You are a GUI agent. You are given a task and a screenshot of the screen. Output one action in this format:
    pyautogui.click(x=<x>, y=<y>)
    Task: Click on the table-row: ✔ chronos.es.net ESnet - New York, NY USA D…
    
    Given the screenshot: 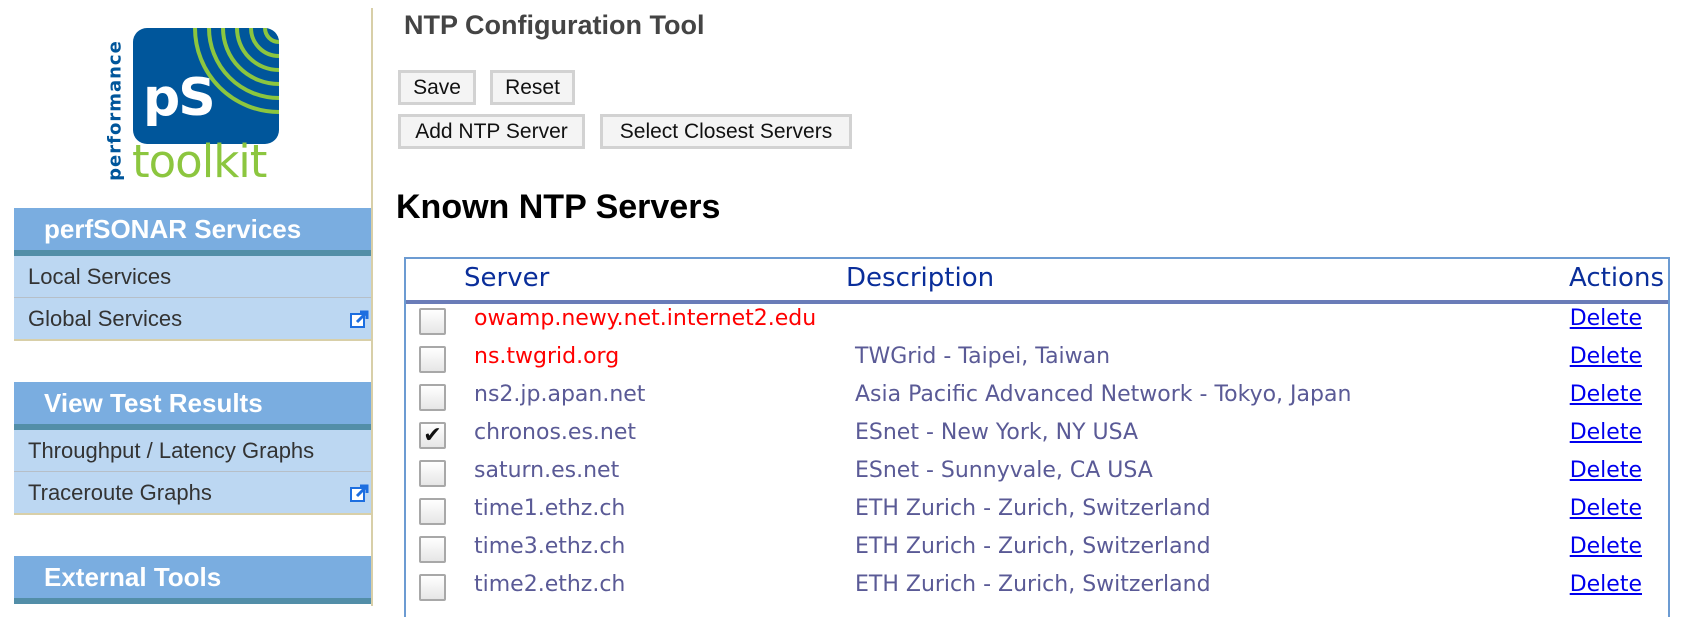 What is the action you would take?
    pyautogui.click(x=1037, y=437)
    